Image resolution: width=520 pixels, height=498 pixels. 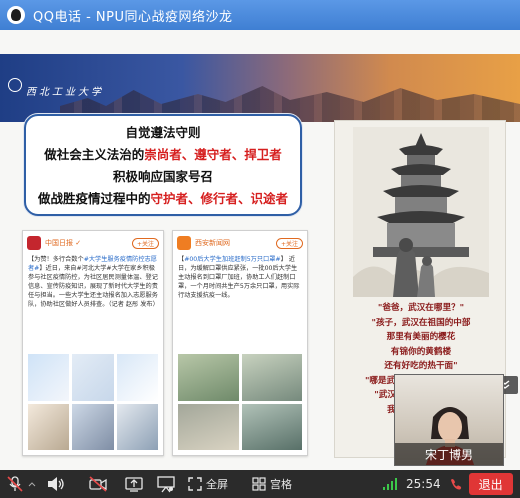 I want to click on exit-button: 退出, so click(x=490, y=484).